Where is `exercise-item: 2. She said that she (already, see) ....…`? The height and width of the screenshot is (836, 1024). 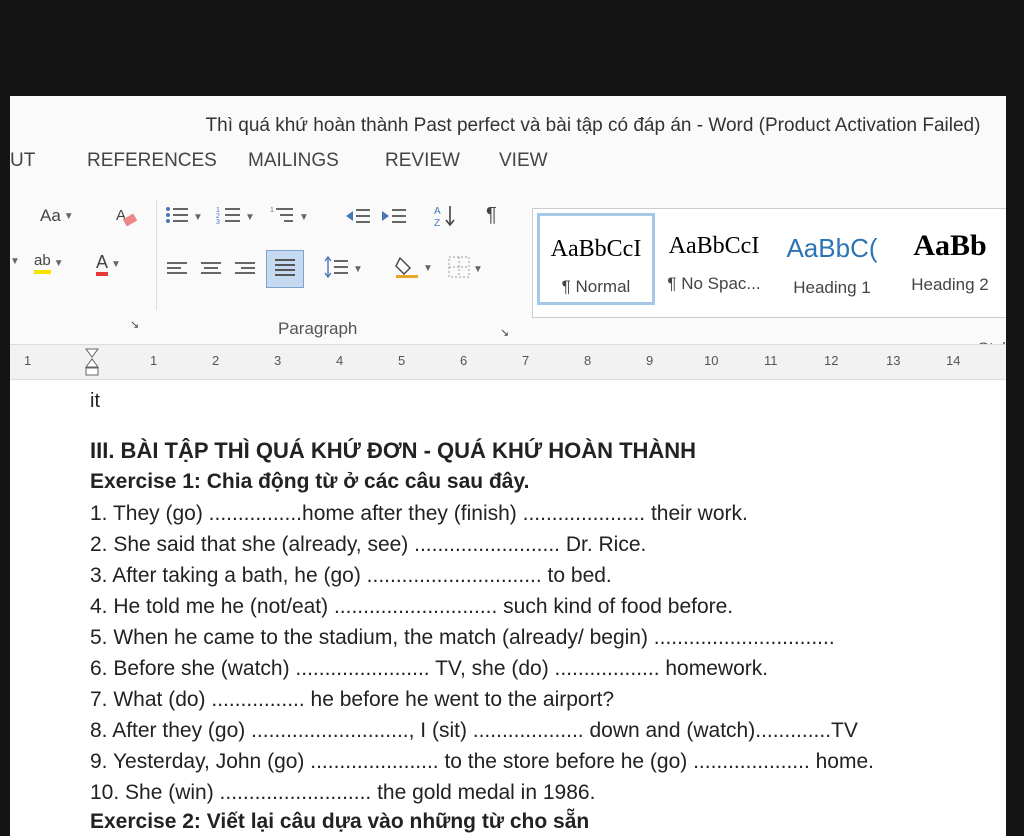
exercise-item: 2. She said that she (already, see) ....… is located at coordinates (368, 544).